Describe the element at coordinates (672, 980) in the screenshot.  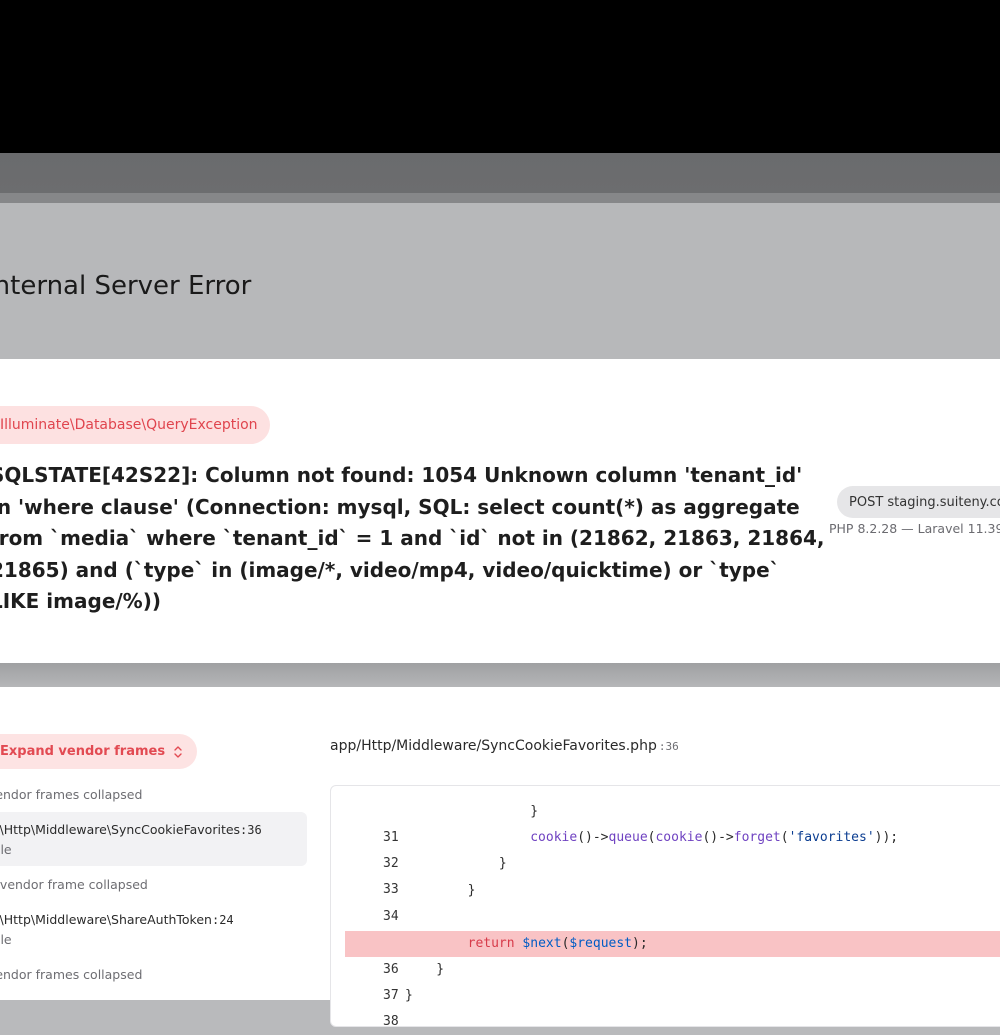
I see `code-line: 37 }` at that location.